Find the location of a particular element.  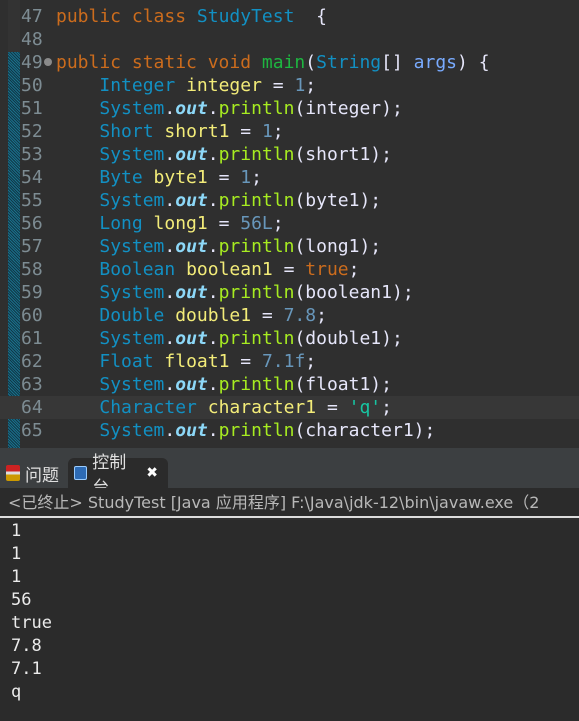

code-line: 53 System.out.println(short1); is located at coordinates (289, 154).